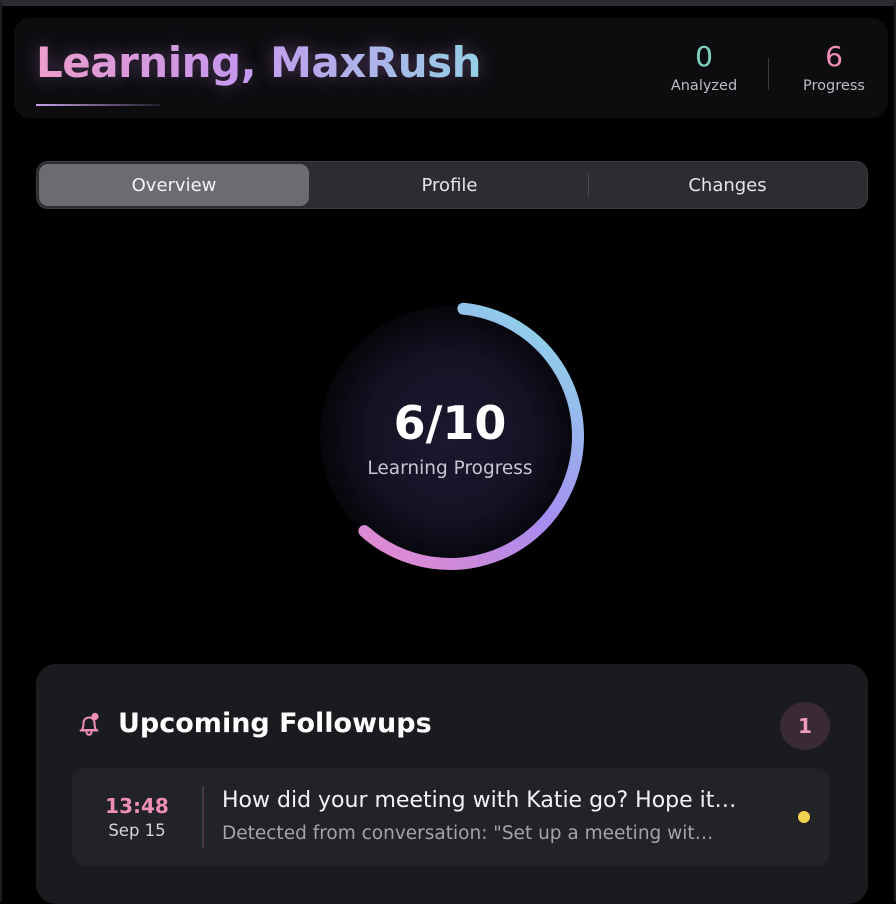 Image resolution: width=896 pixels, height=904 pixels. What do you see at coordinates (275, 723) in the screenshot?
I see `followups-title: Upcoming Followups` at bounding box center [275, 723].